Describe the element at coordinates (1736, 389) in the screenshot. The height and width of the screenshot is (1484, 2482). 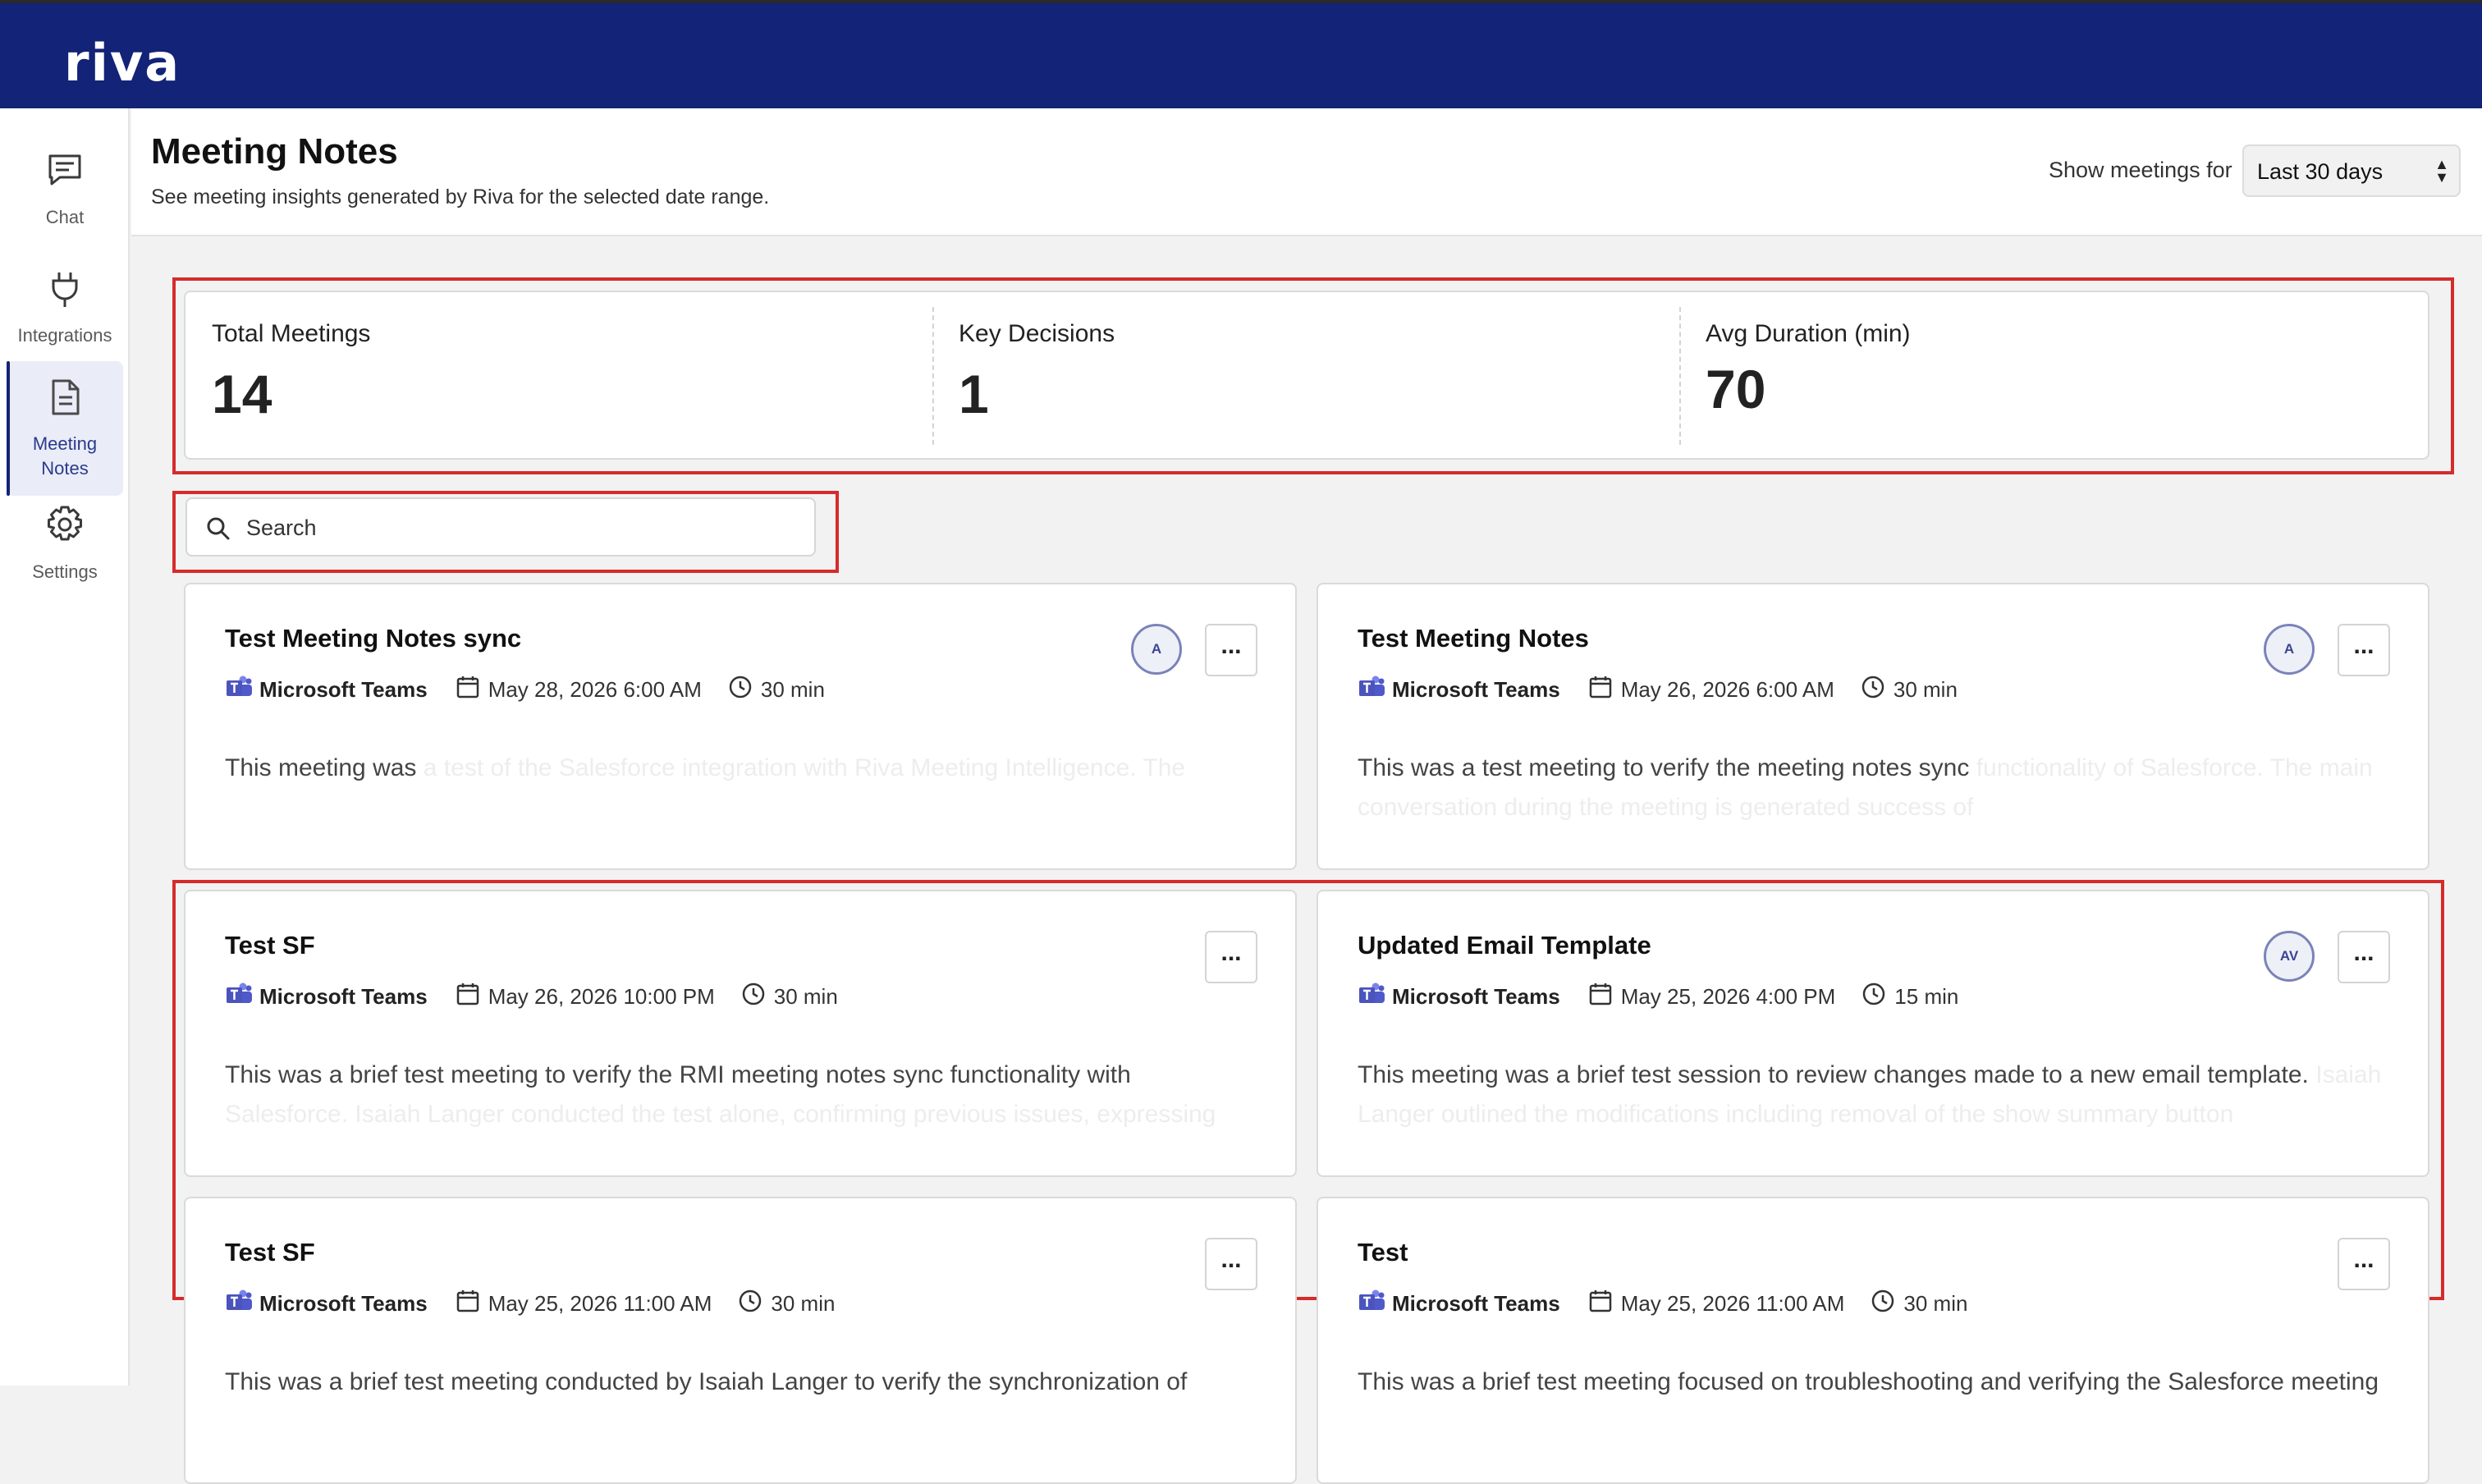
I see `stat-value: 70` at that location.